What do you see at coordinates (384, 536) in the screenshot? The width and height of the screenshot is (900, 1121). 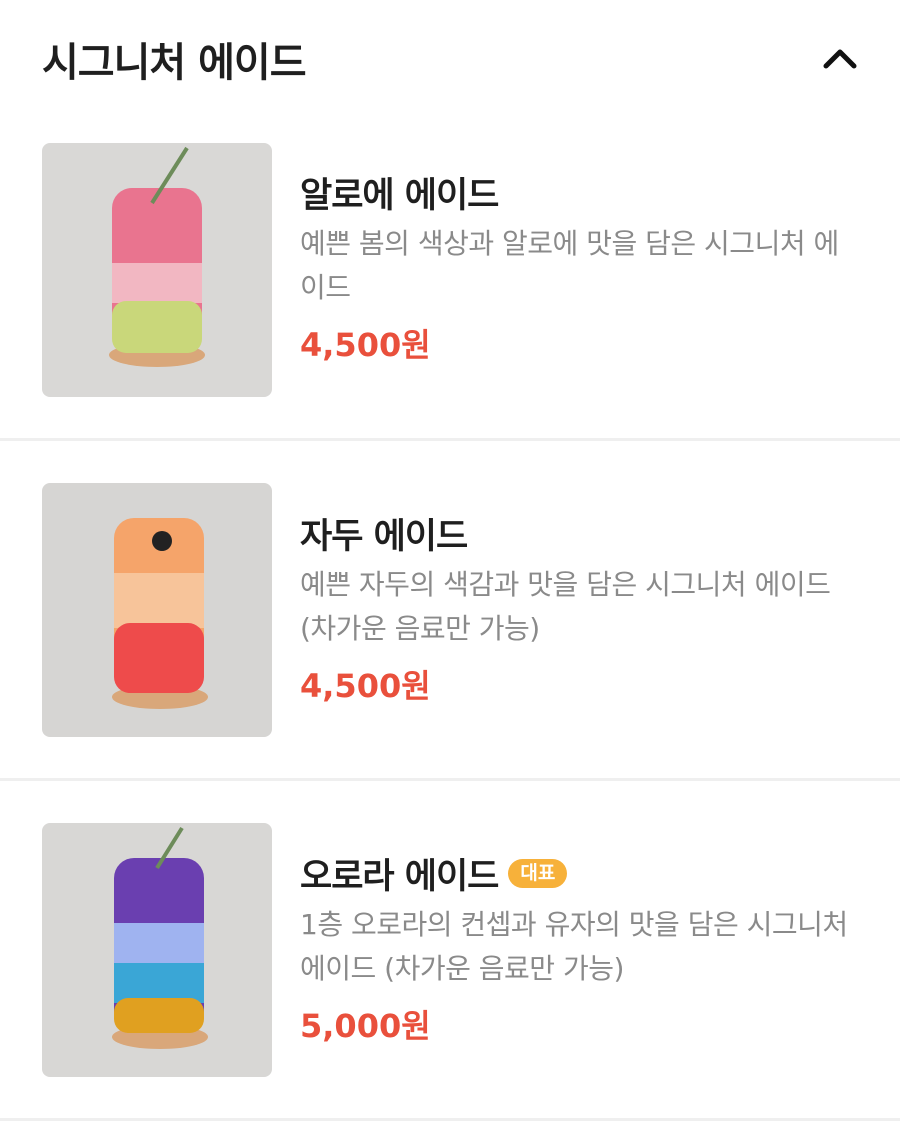 I see `menu-item-name: 자두 에이드` at bounding box center [384, 536].